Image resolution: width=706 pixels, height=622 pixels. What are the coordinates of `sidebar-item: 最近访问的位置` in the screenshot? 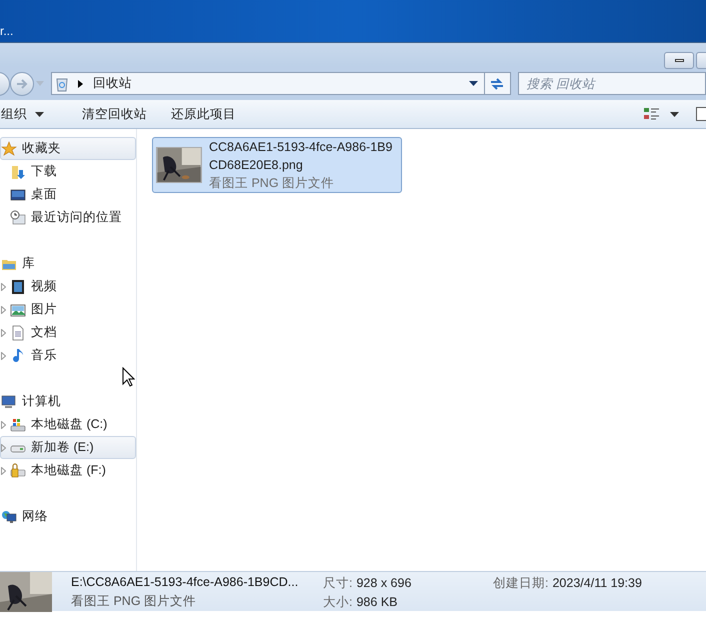 It's located at (68, 217).